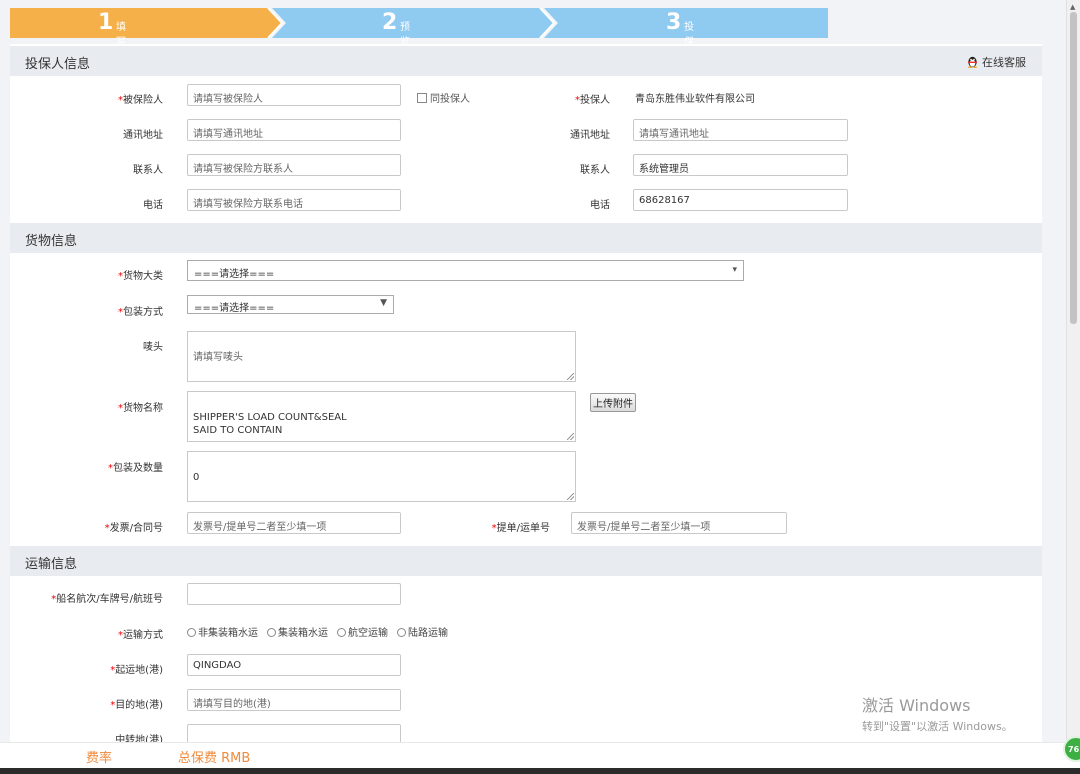 This screenshot has height=774, width=1080. I want to click on mode-radio-non-container: 非集装箱水运, so click(222, 631).